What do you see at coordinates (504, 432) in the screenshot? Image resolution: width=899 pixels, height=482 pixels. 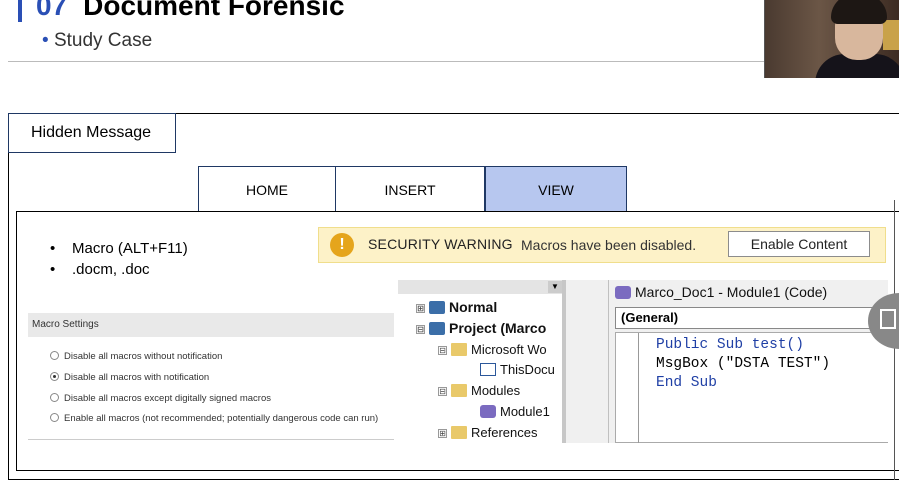 I see `tree-item-label: References` at bounding box center [504, 432].